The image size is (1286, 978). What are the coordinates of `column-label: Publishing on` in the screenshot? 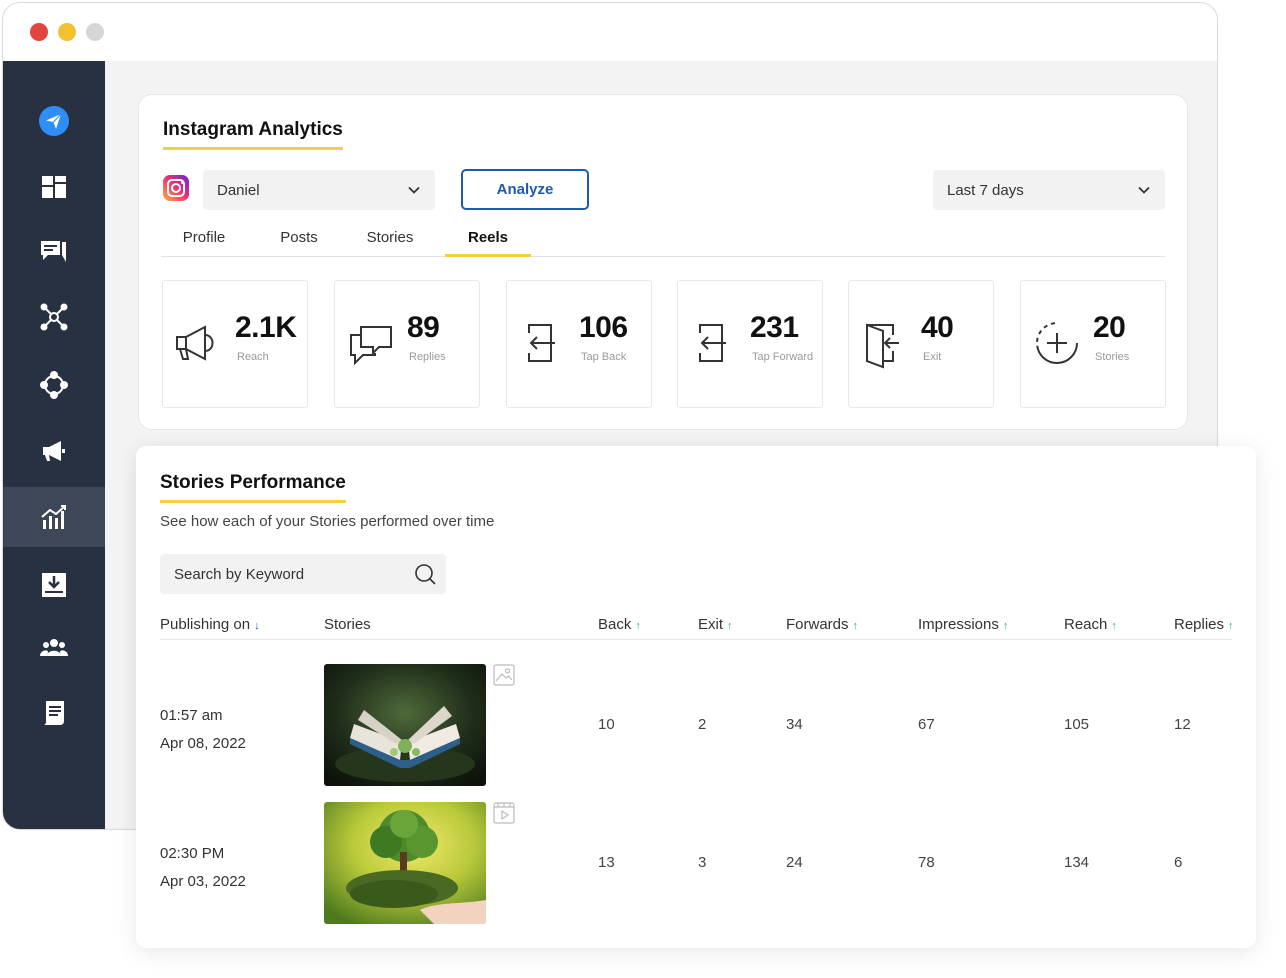 It's located at (205, 624).